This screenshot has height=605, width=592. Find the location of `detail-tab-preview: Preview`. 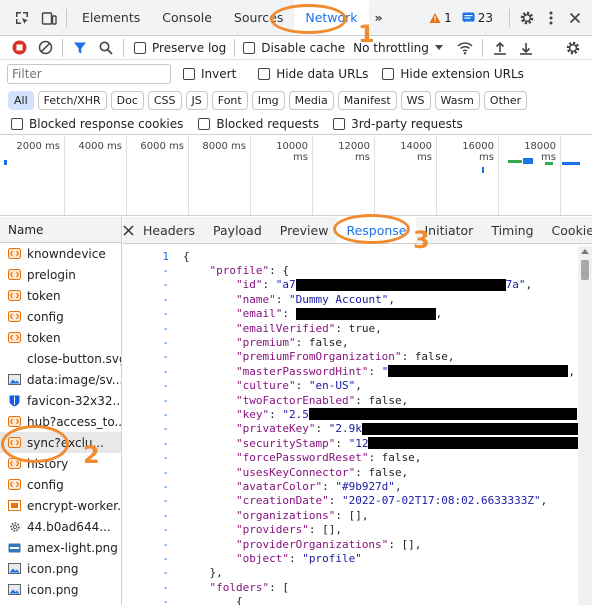

detail-tab-preview: Preview is located at coordinates (304, 230).